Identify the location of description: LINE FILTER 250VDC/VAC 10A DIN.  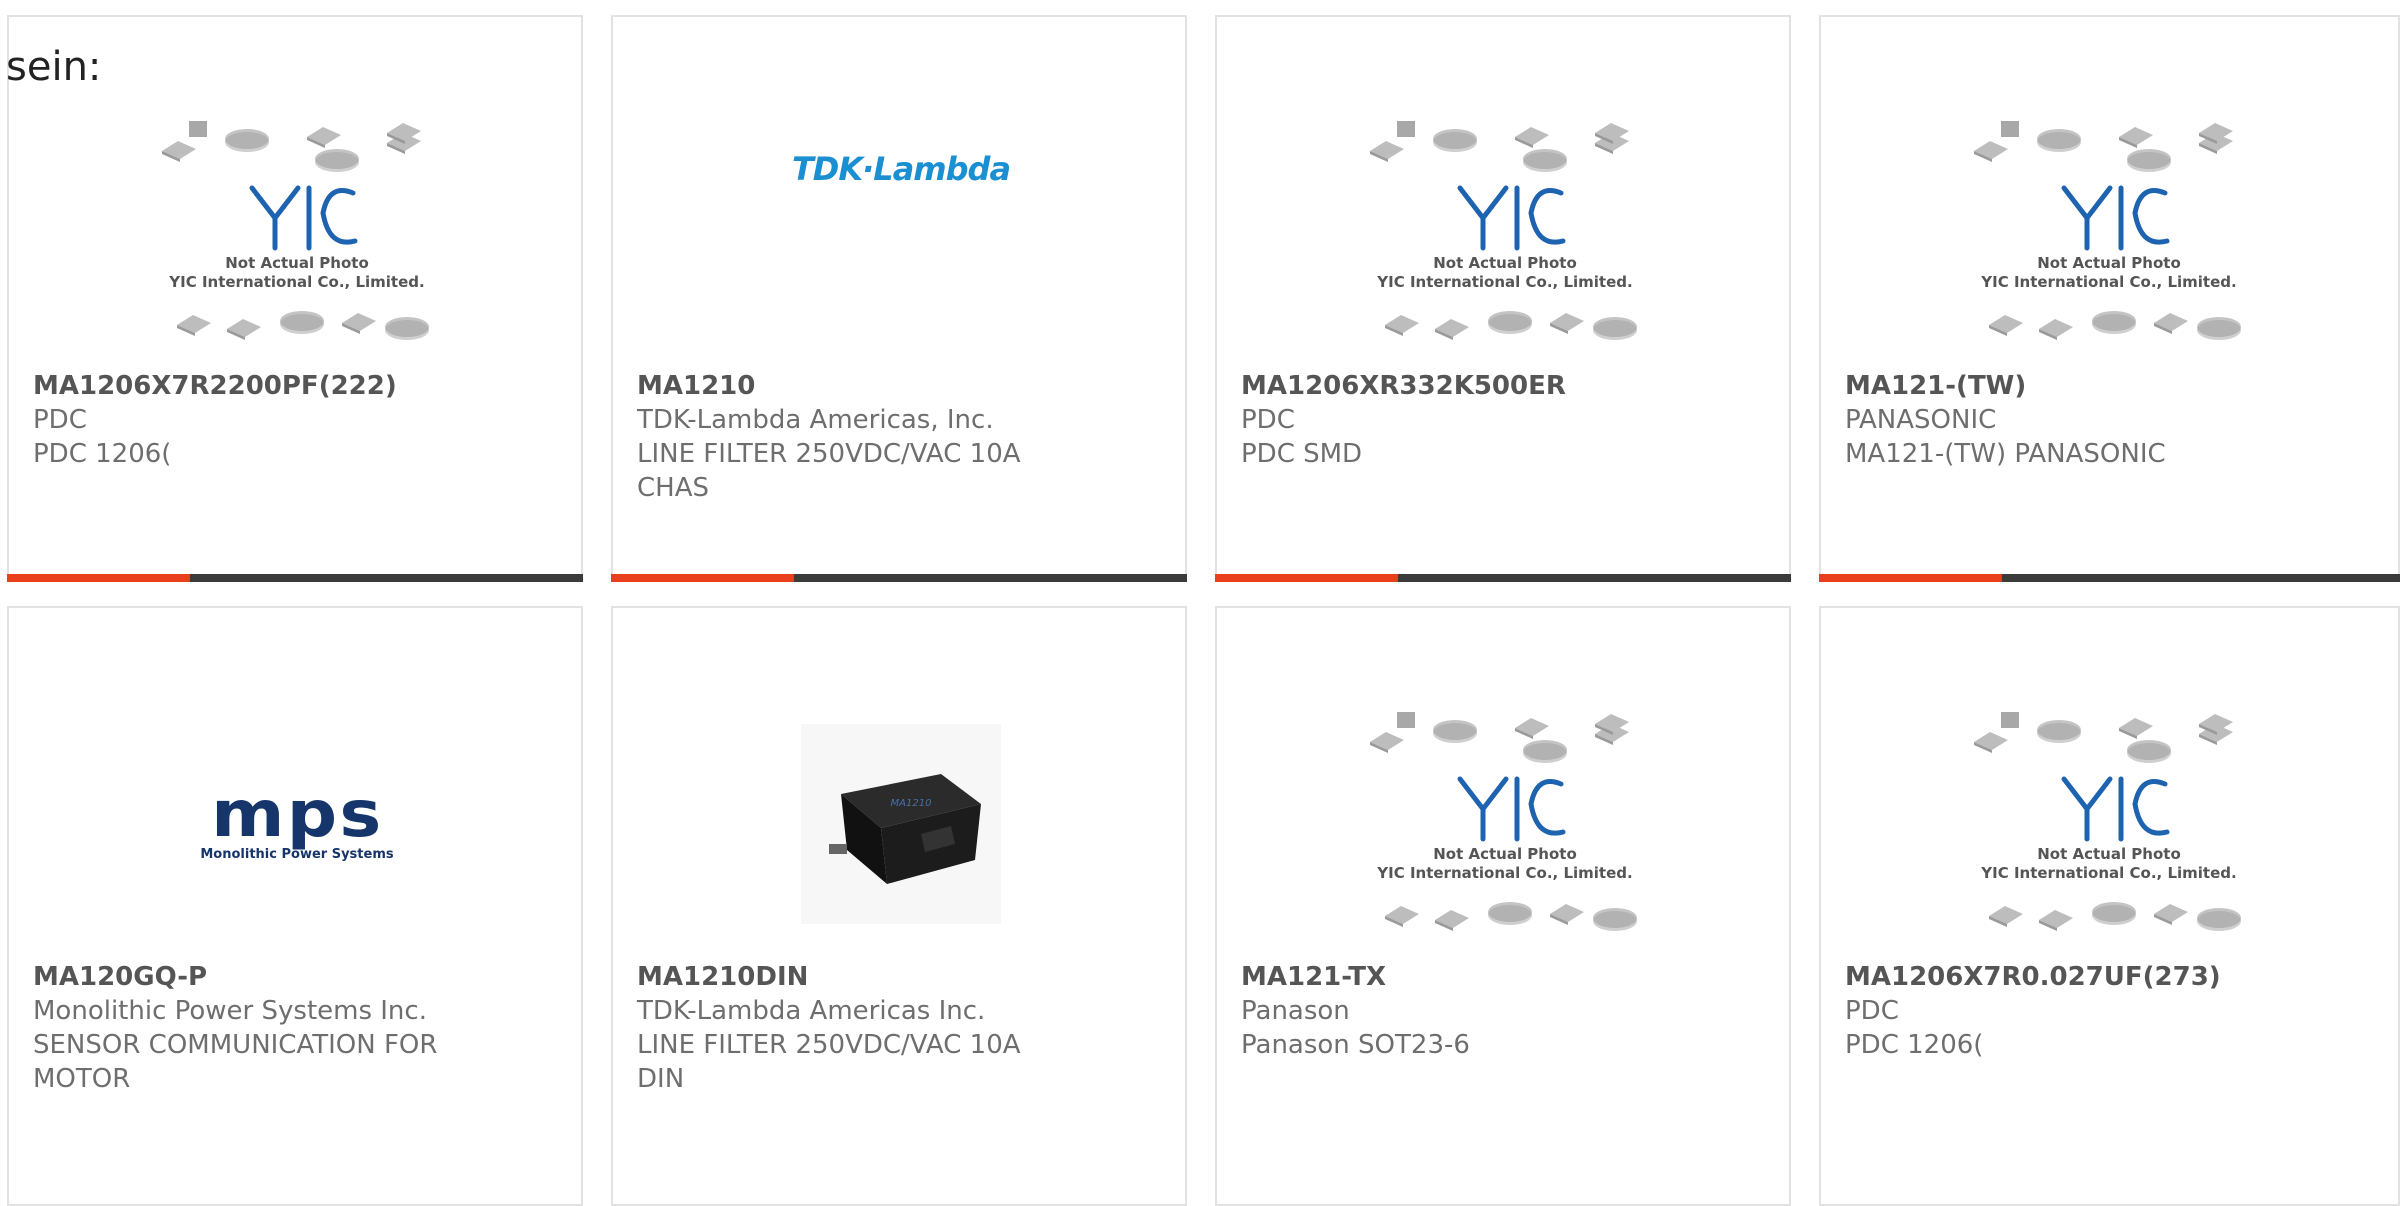
(829, 1062).